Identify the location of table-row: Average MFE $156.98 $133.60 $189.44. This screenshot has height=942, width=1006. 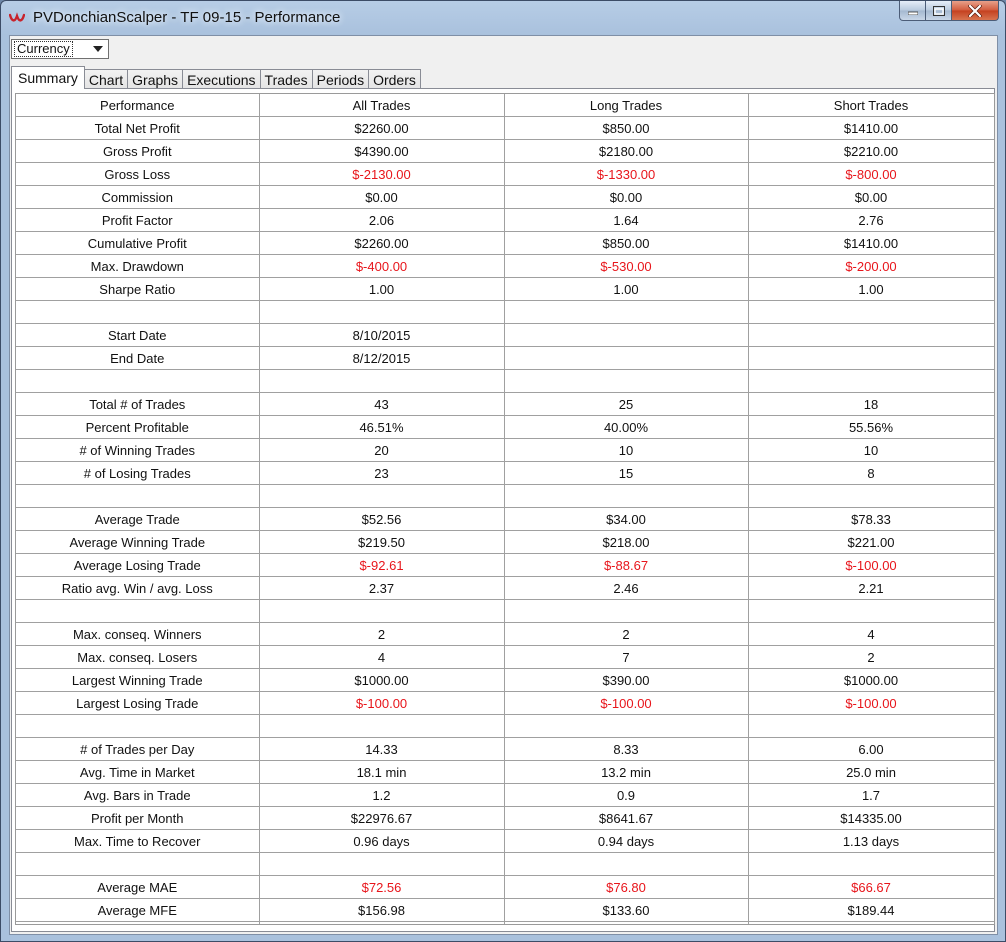
(505, 910).